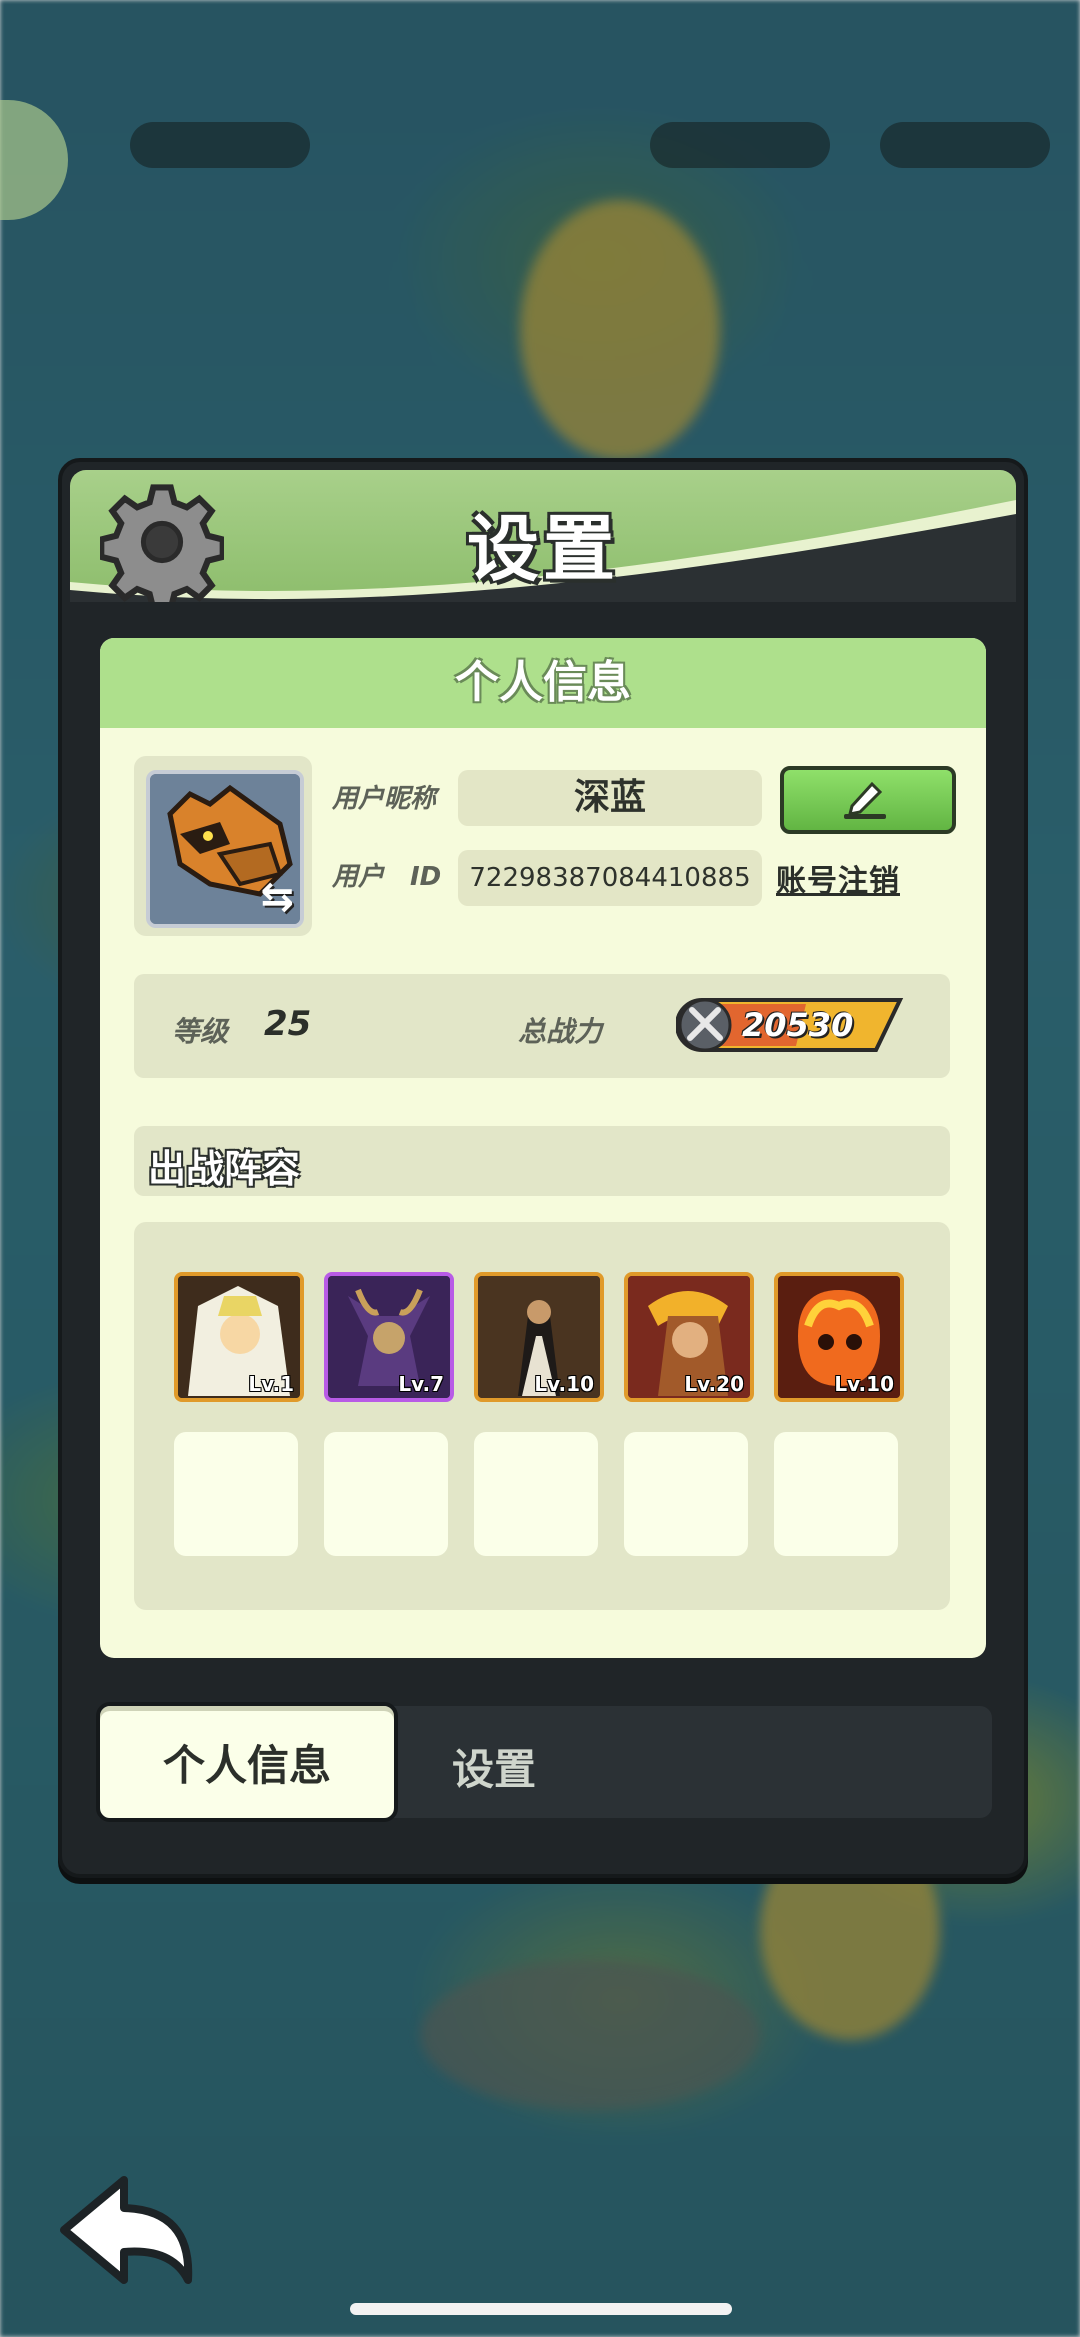 Image resolution: width=1080 pixels, height=2337 pixels. I want to click on hero-slot-1: Lv.1, so click(239, 1337).